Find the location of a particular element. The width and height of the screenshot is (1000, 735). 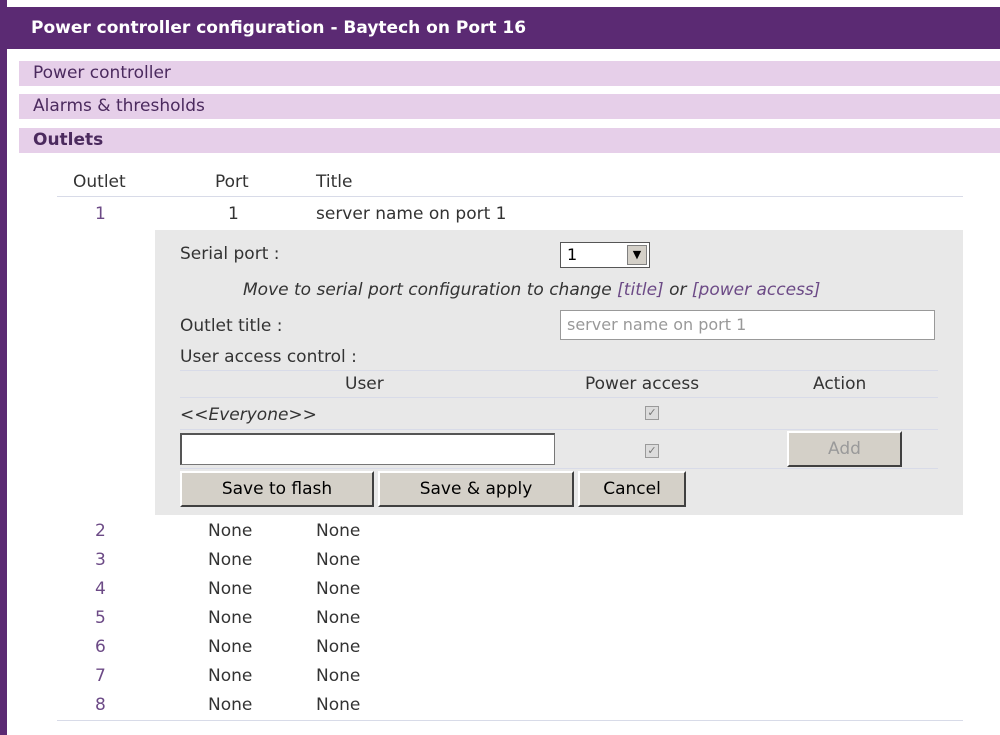

column-header-port: Port is located at coordinates (232, 182).